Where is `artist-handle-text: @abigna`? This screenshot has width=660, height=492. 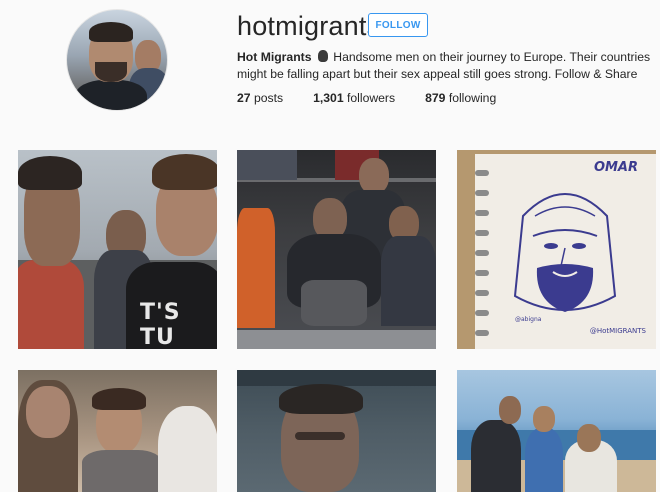 artist-handle-text: @abigna is located at coordinates (528, 319).